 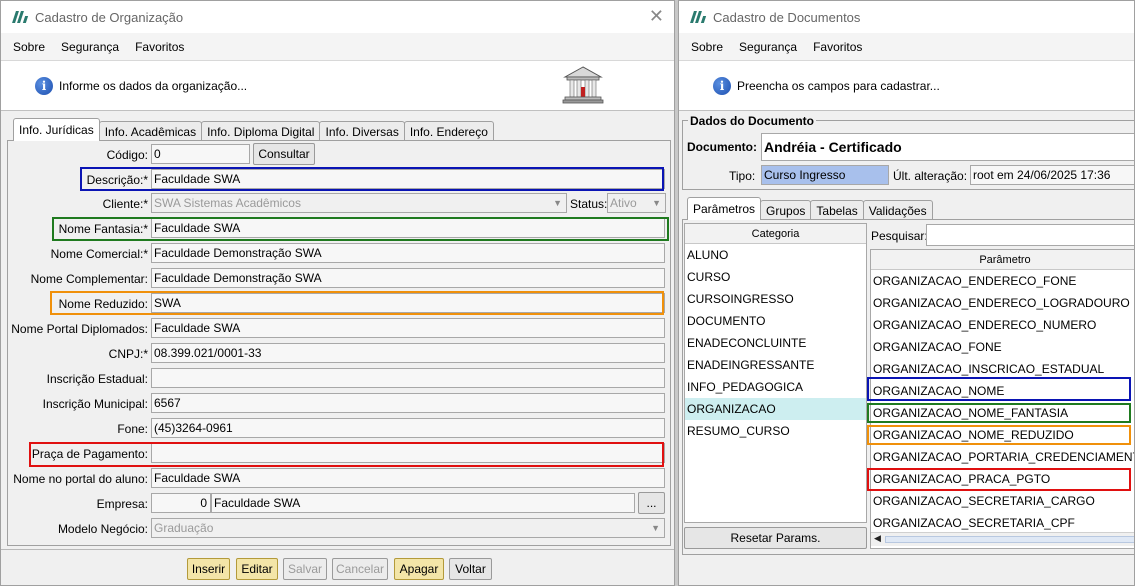 What do you see at coordinates (408, 378) in the screenshot?
I see `inscricao-estadual-field` at bounding box center [408, 378].